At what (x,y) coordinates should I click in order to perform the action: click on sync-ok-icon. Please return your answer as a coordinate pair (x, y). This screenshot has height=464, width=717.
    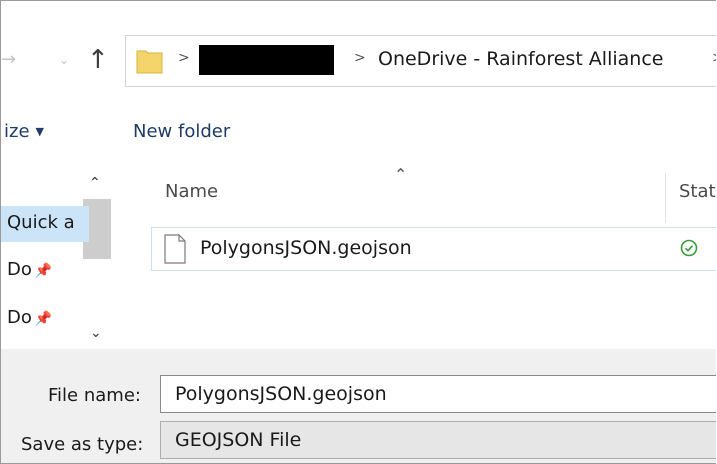
    Looking at the image, I should click on (689, 248).